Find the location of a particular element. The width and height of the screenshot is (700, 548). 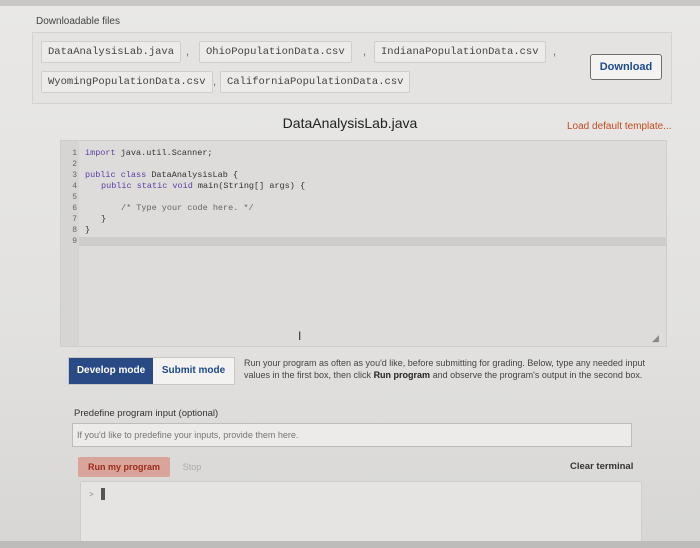

code-line-3: public class DataAnalysisLab { is located at coordinates (161, 175).